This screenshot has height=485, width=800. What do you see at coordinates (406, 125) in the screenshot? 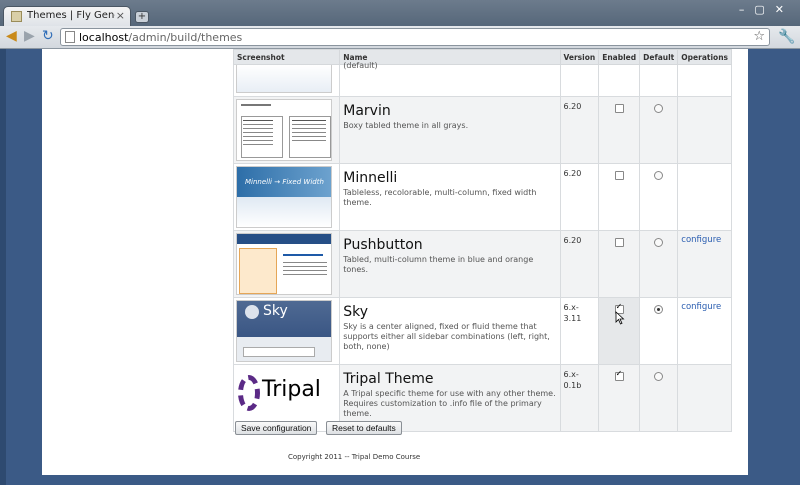
I see `theme-description: Boxy tabled theme in all grays.` at bounding box center [406, 125].